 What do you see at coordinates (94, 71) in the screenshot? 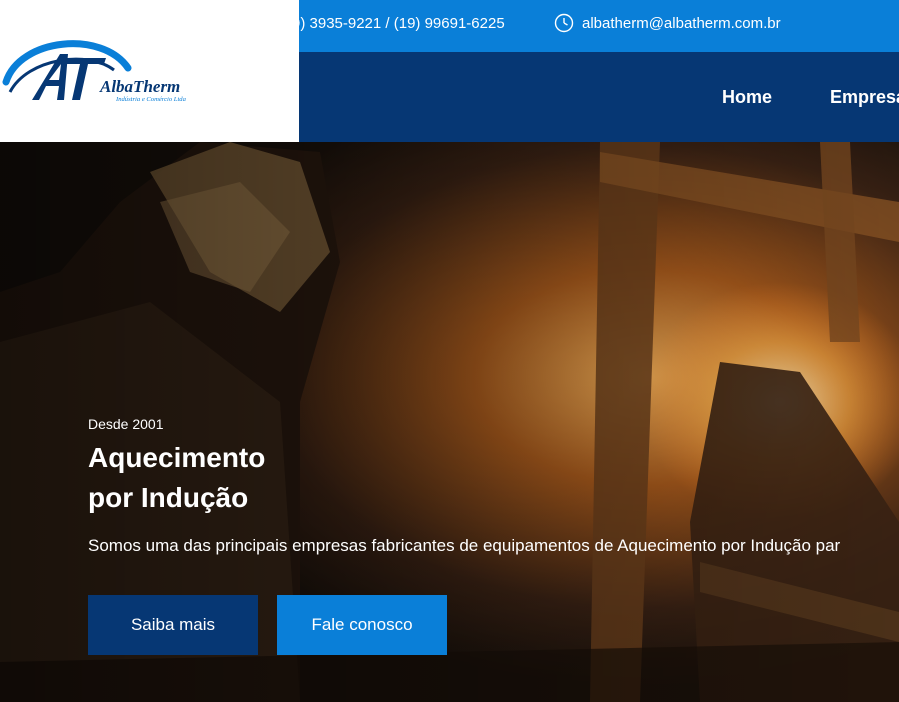
I see `albatherm-logo: AlbaTherm Indústria e Comércio Ltda` at bounding box center [94, 71].